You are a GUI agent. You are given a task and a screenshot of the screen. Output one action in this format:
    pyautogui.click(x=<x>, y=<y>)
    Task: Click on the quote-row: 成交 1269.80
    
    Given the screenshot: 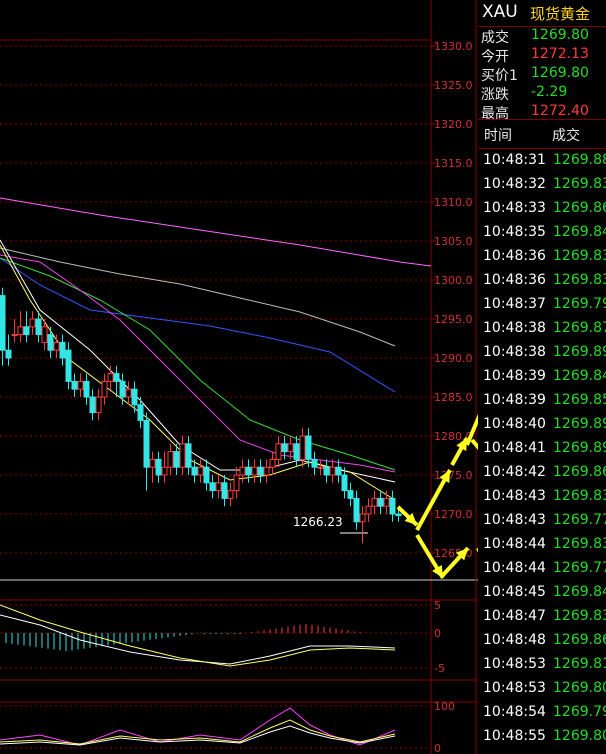 What is the action you would take?
    pyautogui.click(x=542, y=36)
    